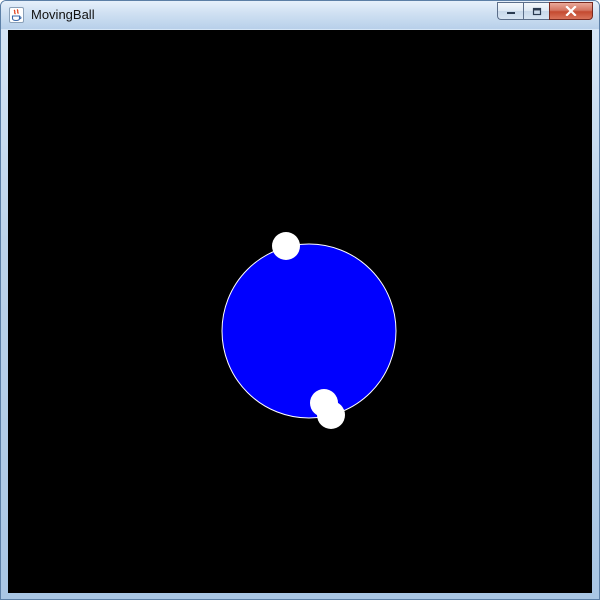 The height and width of the screenshot is (600, 600). I want to click on window-controls, so click(545, 11).